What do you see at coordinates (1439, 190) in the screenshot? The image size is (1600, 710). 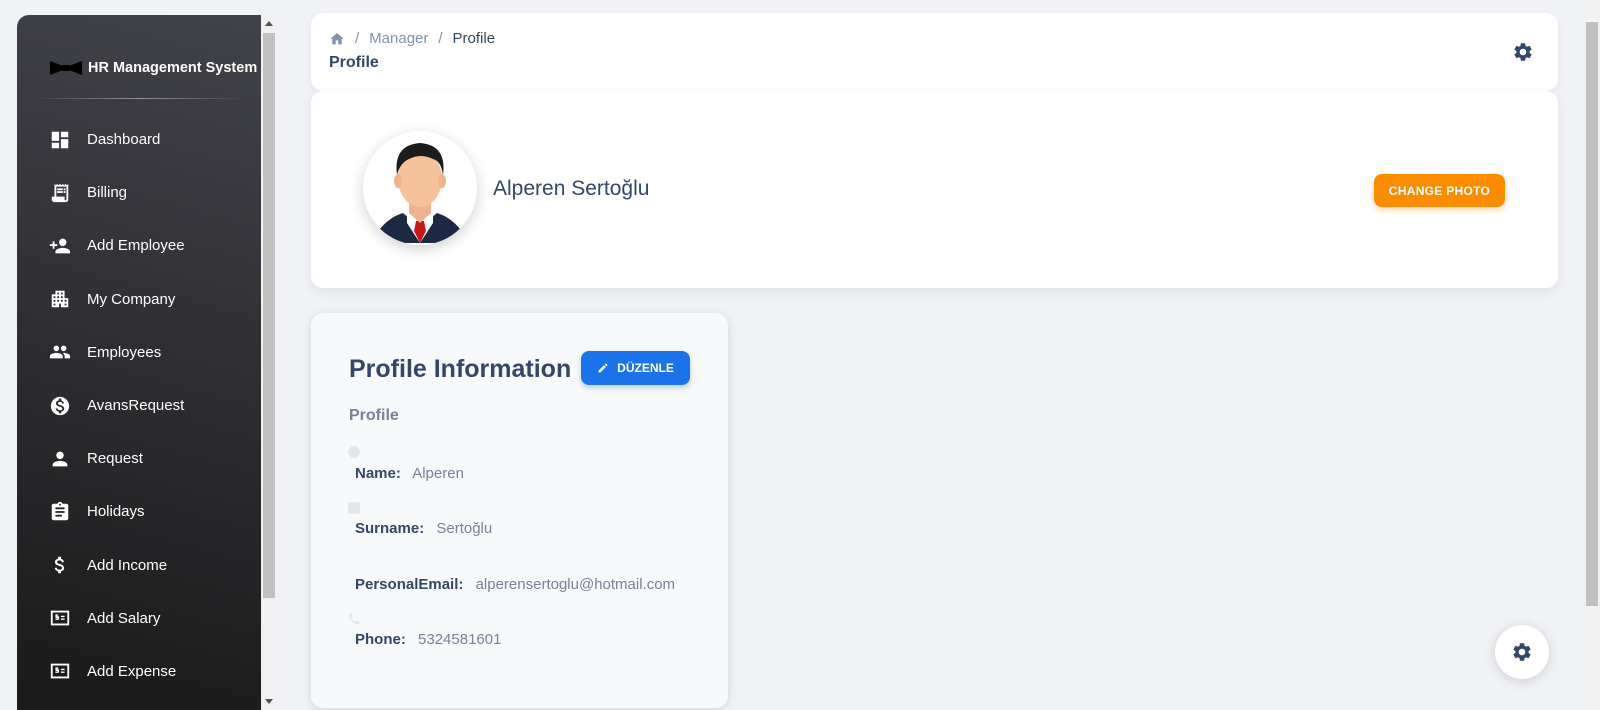 I see `change-photo-button: CHANGE PHOTO` at bounding box center [1439, 190].